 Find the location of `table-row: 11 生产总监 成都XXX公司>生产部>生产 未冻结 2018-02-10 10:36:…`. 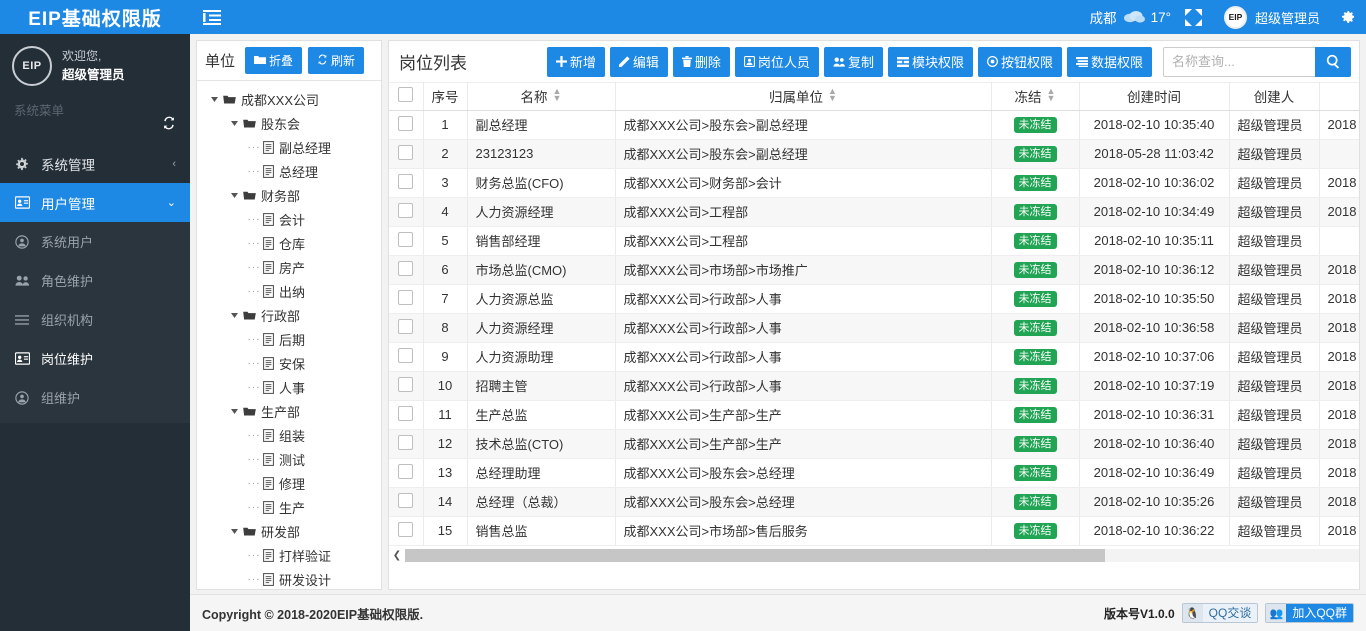

table-row: 11 生产总监 成都XXX公司>生产部>生产 未冻结 2018-02-10 10:36:… is located at coordinates (874, 415).